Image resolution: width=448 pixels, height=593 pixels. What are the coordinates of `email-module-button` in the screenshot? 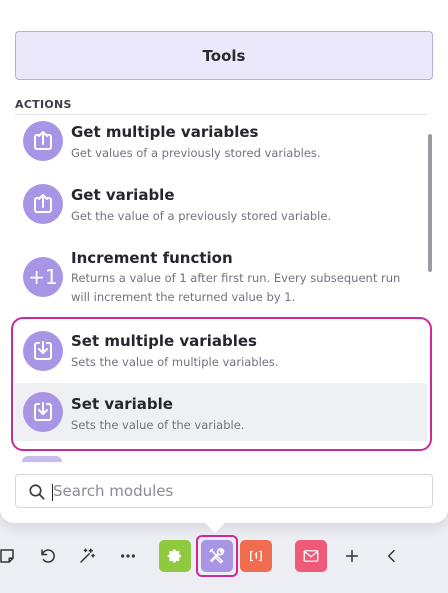 It's located at (311, 556).